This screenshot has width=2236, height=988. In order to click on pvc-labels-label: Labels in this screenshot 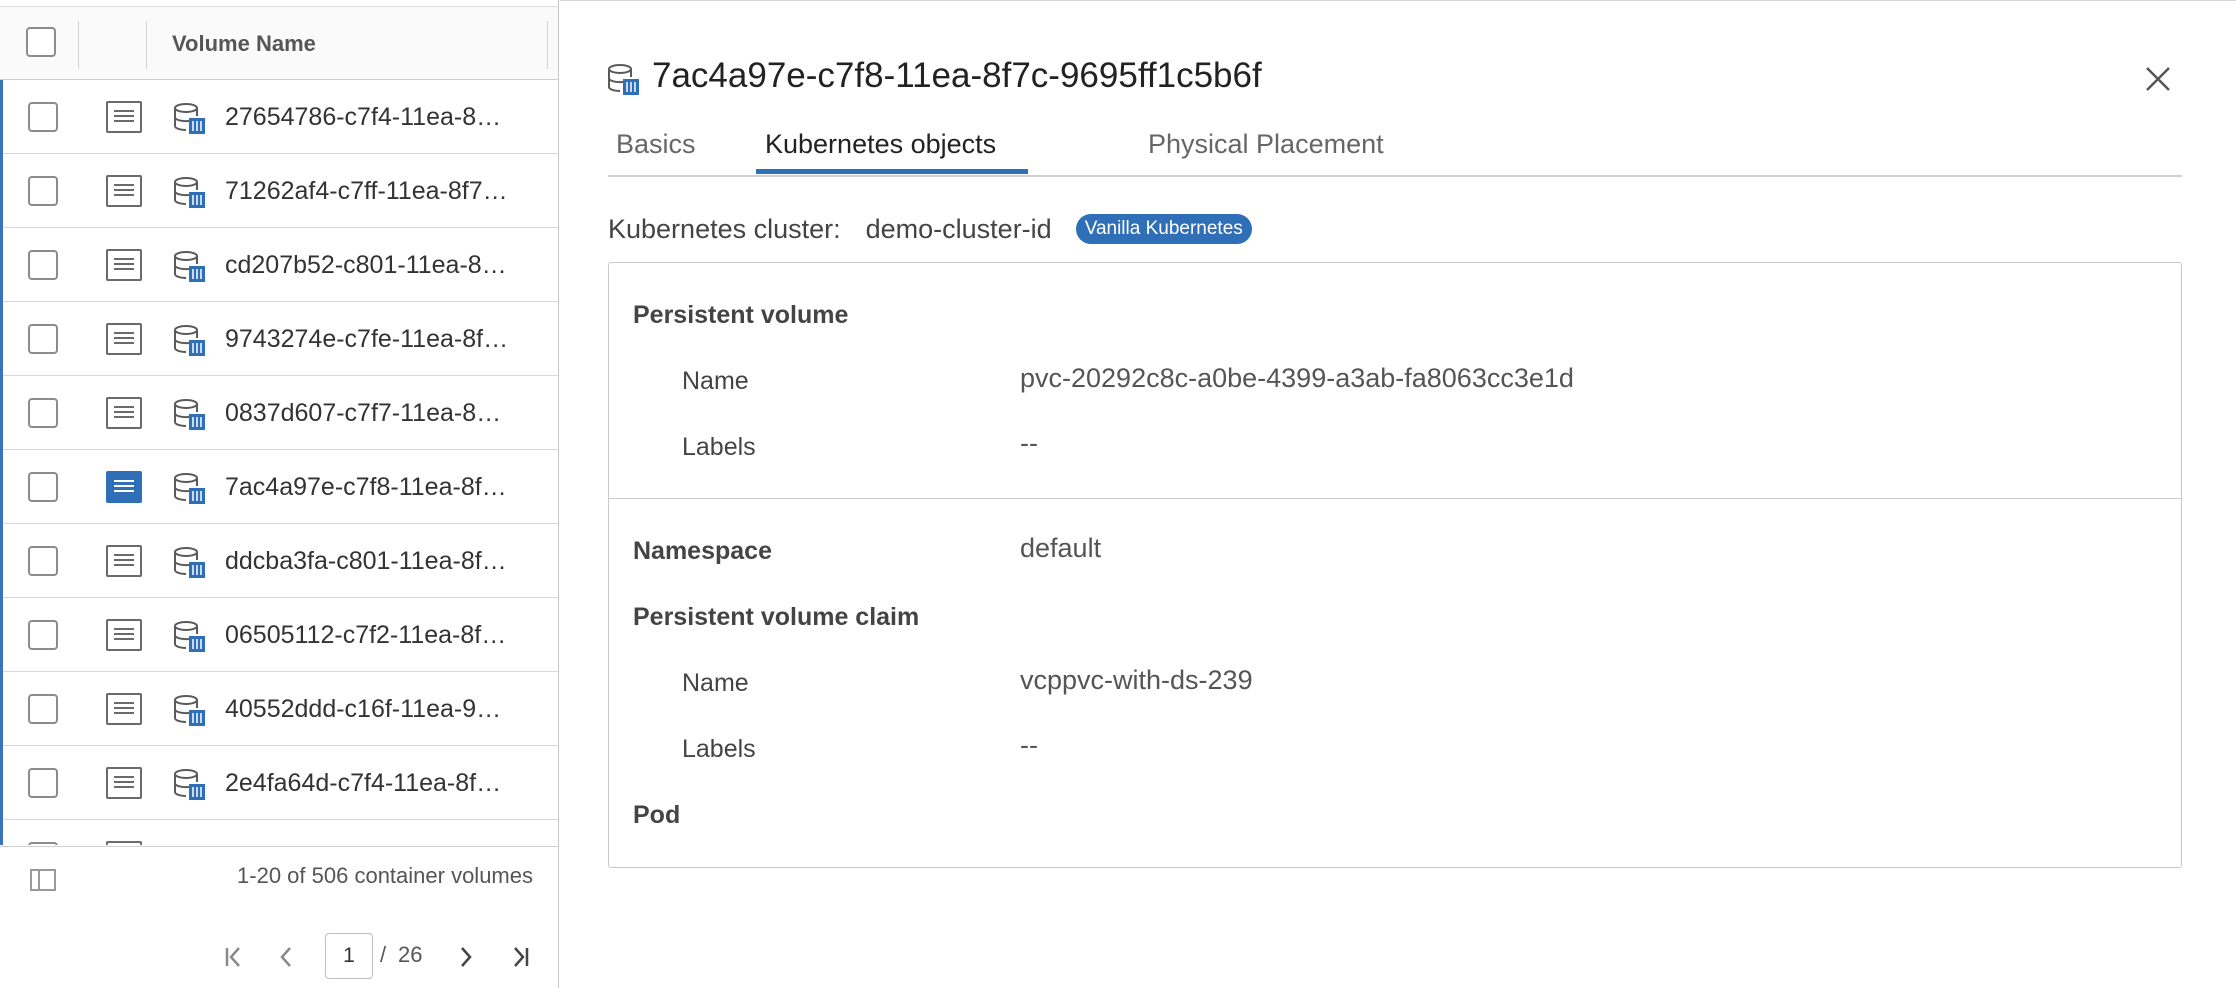, I will do `click(719, 749)`.